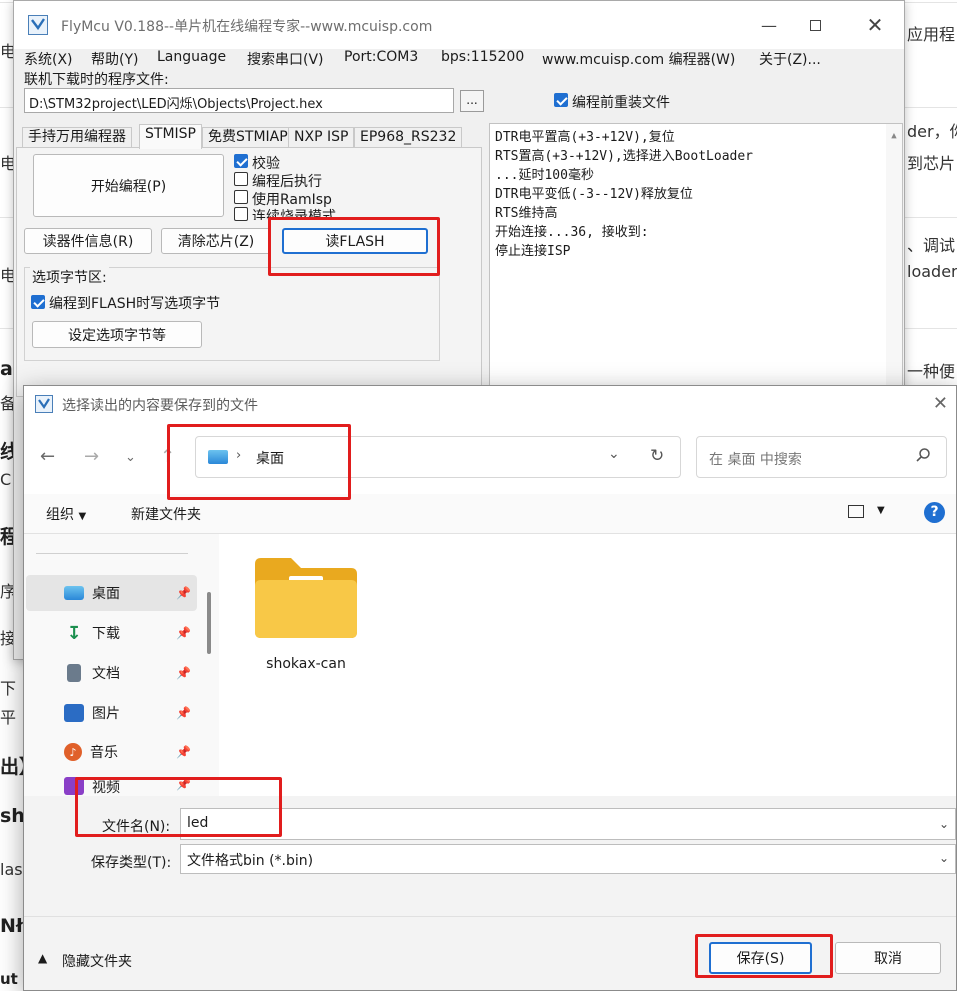 Image resolution: width=957 pixels, height=991 pixels. I want to click on up-arrow-icon: ↑, so click(167, 456).